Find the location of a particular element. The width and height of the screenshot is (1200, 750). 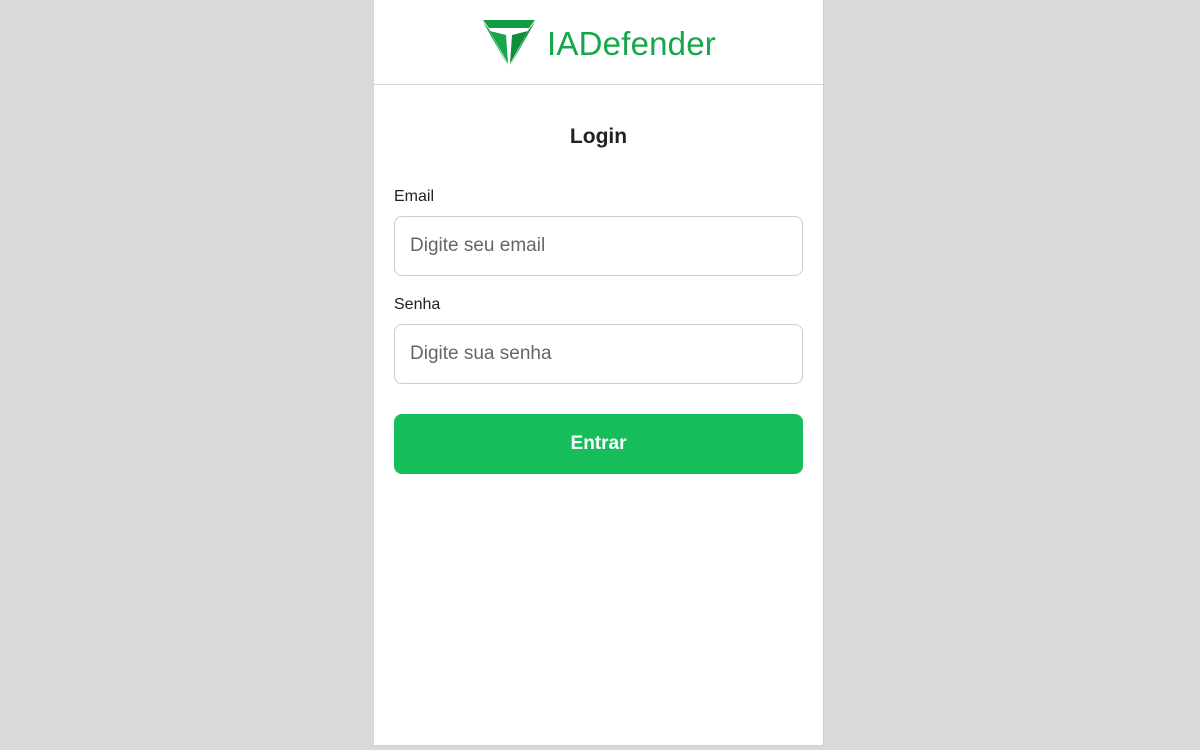

brand-logo: IADefender is located at coordinates (598, 43).